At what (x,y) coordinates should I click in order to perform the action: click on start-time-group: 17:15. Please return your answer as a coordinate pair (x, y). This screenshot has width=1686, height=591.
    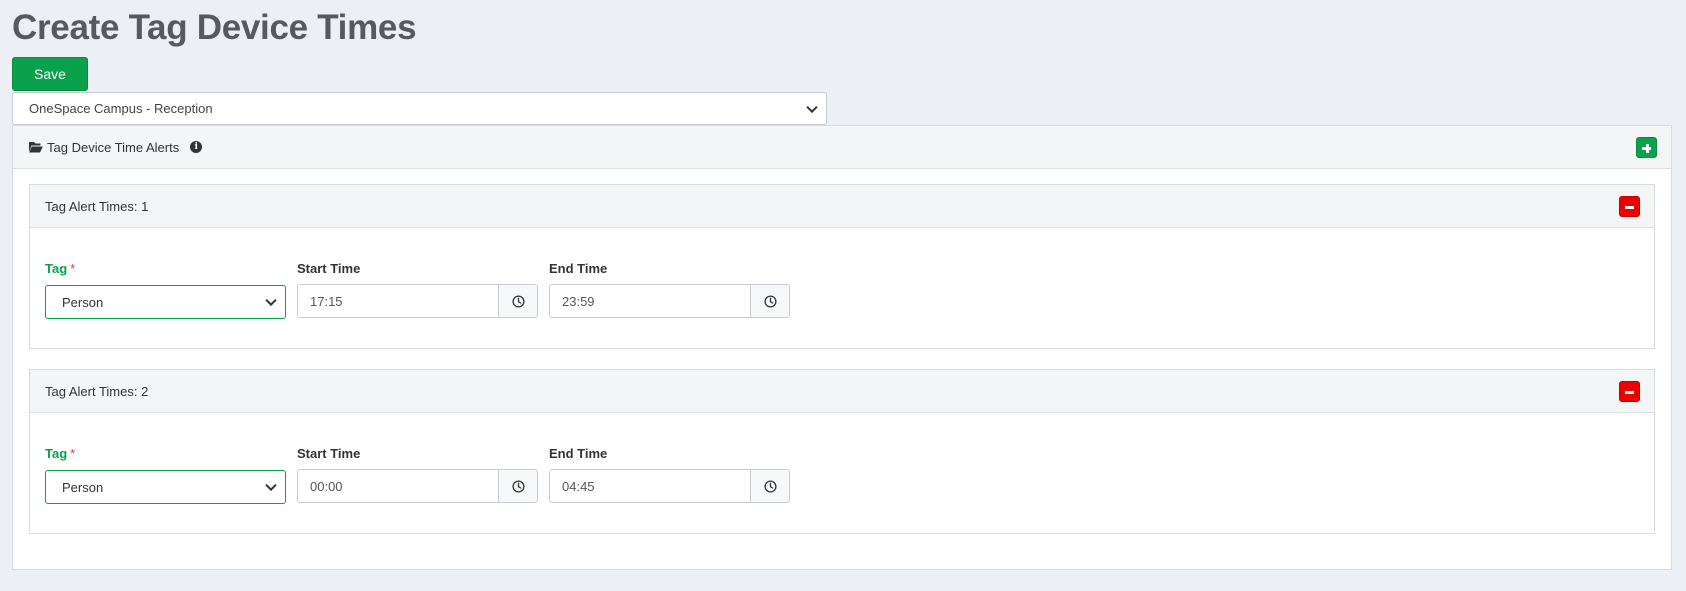
    Looking at the image, I should click on (417, 301).